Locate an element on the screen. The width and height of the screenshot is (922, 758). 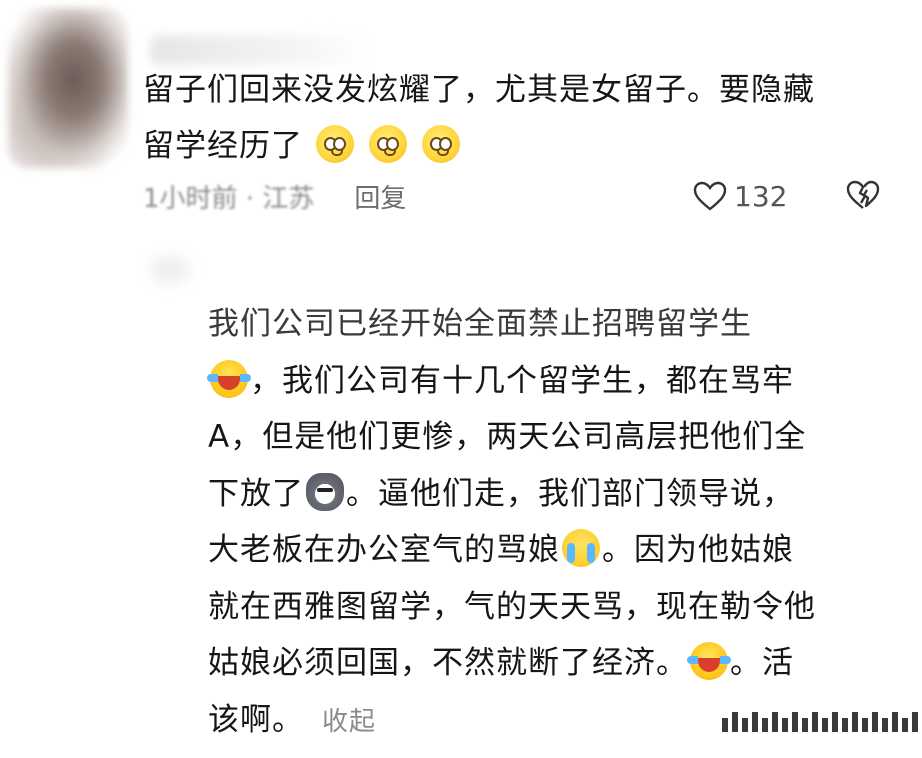
username-blurred is located at coordinates (260, 50).